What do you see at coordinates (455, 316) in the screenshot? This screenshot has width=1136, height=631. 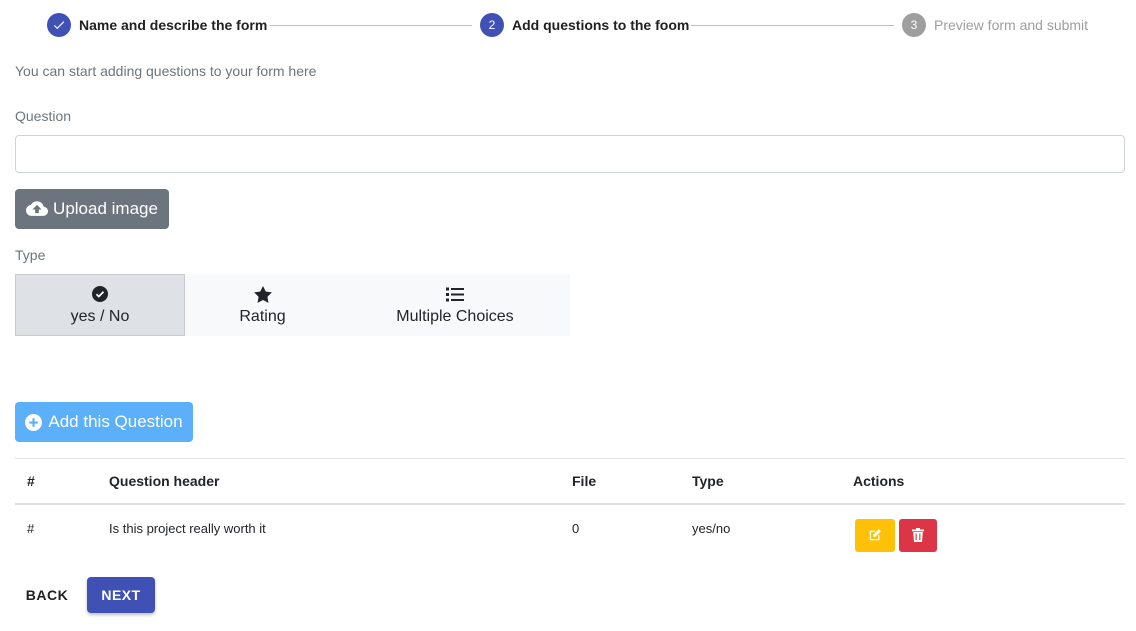 I see `type-option-label: Multiple Choices` at bounding box center [455, 316].